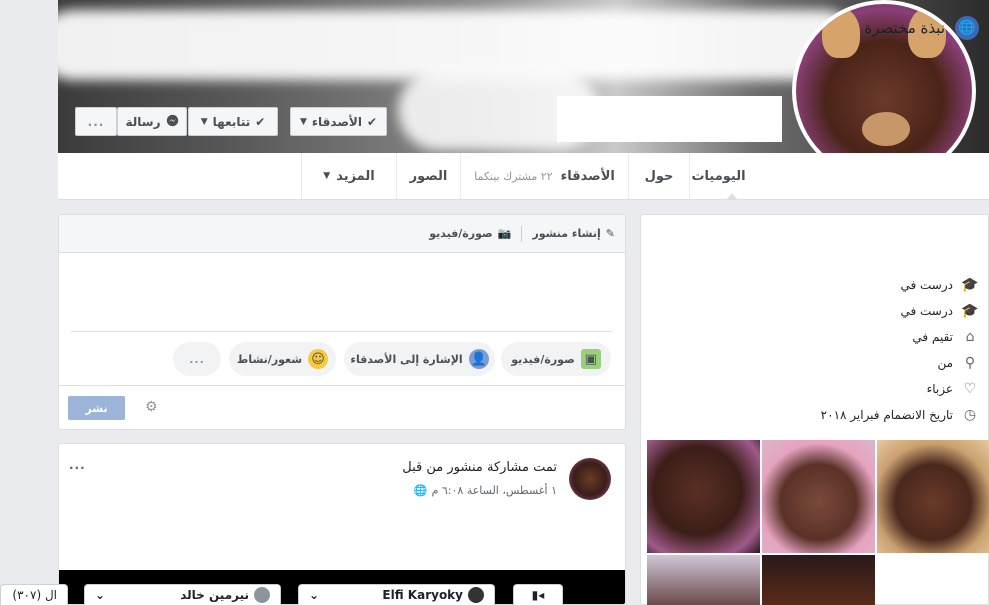 The image size is (989, 605). What do you see at coordinates (970, 389) in the screenshot?
I see `heart-icon: ♡` at bounding box center [970, 389].